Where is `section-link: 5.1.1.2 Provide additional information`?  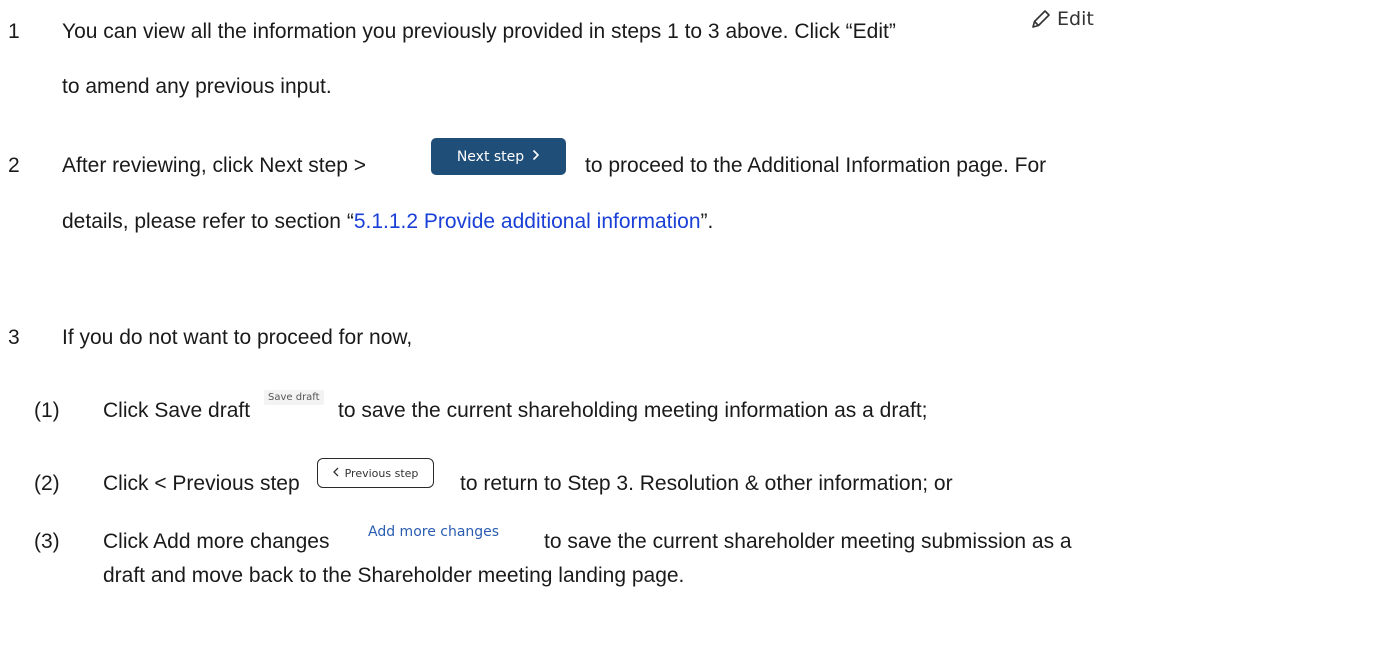 section-link: 5.1.1.2 Provide additional information is located at coordinates (527, 221).